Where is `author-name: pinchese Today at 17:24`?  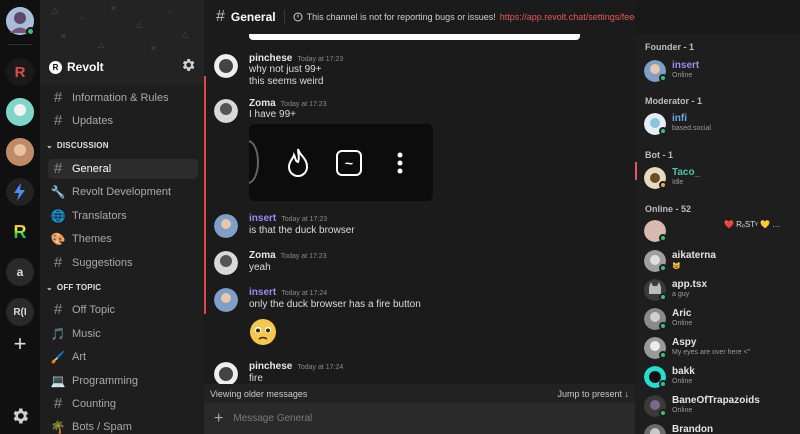
author-name: pinchese Today at 17:24 is located at coordinates (296, 366).